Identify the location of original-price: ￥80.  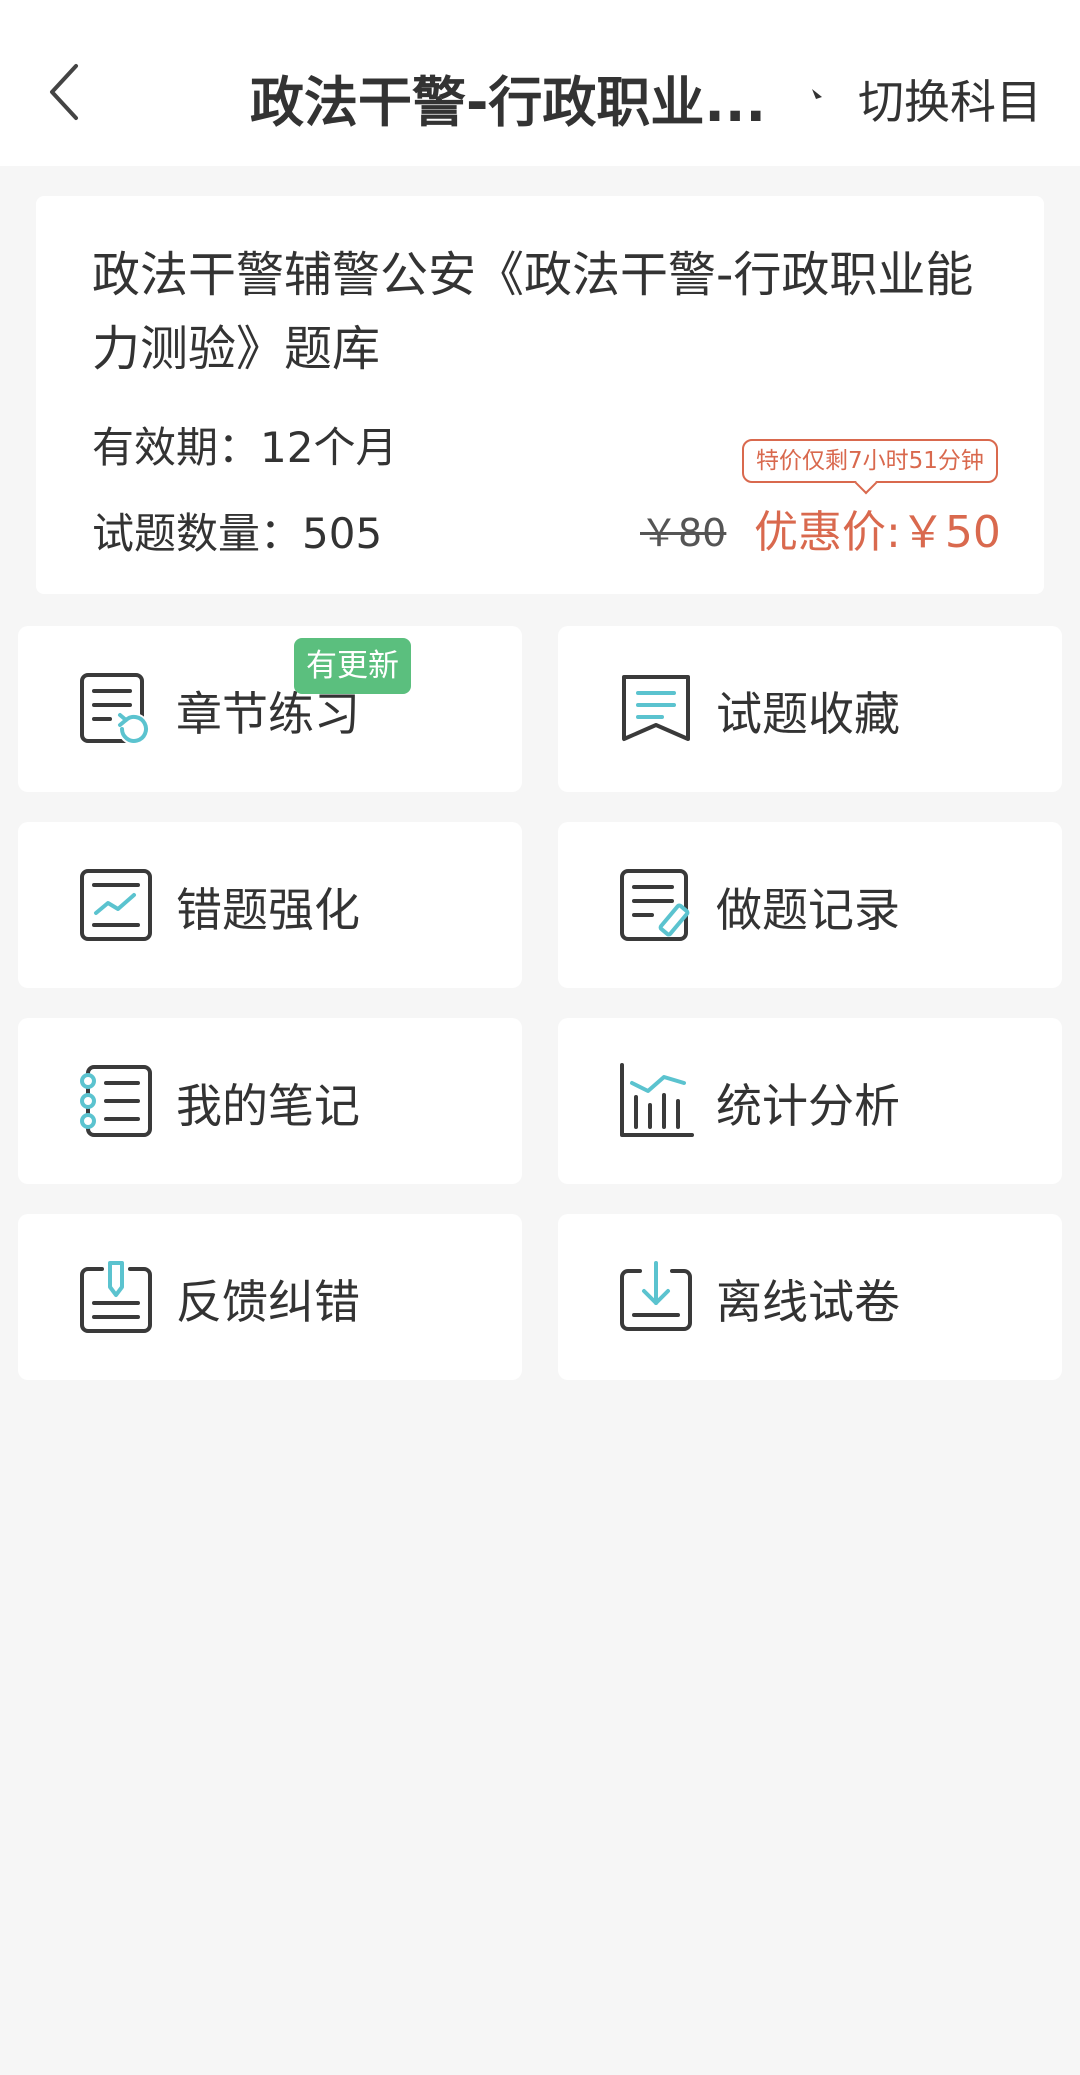
(683, 533).